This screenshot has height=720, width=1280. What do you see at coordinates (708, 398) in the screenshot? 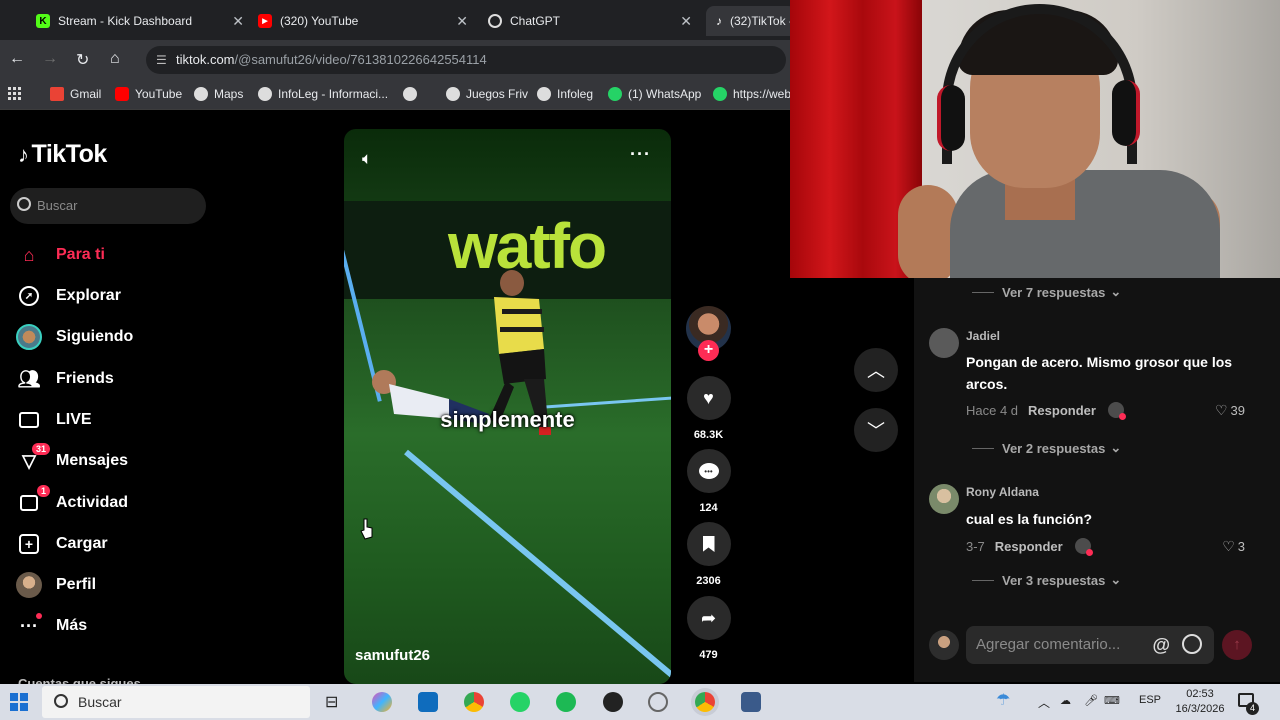
I see `heart-icon: ♥` at bounding box center [708, 398].